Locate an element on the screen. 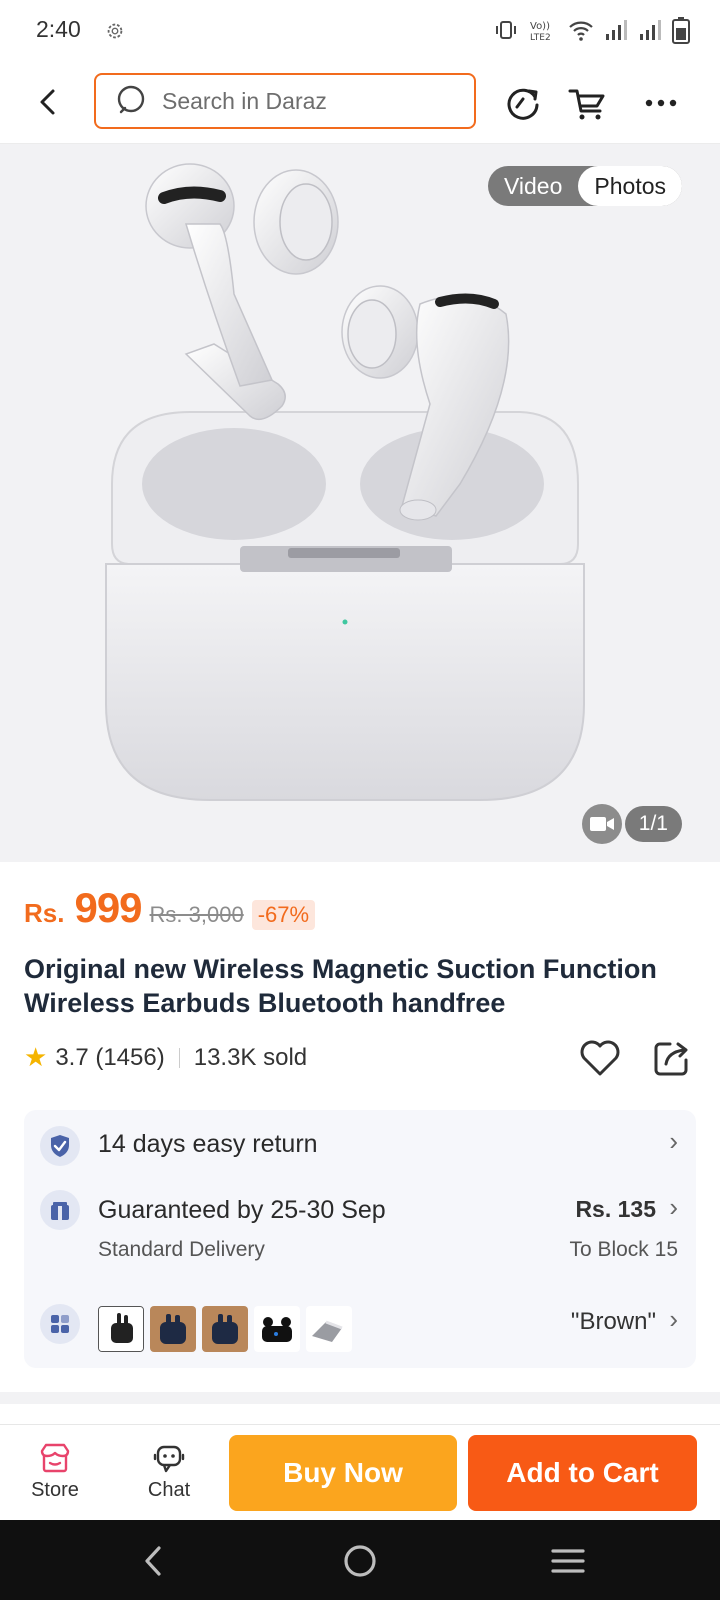 The image size is (720, 1600). status-icons: Vo)) LTE2 is located at coordinates (592, 30).